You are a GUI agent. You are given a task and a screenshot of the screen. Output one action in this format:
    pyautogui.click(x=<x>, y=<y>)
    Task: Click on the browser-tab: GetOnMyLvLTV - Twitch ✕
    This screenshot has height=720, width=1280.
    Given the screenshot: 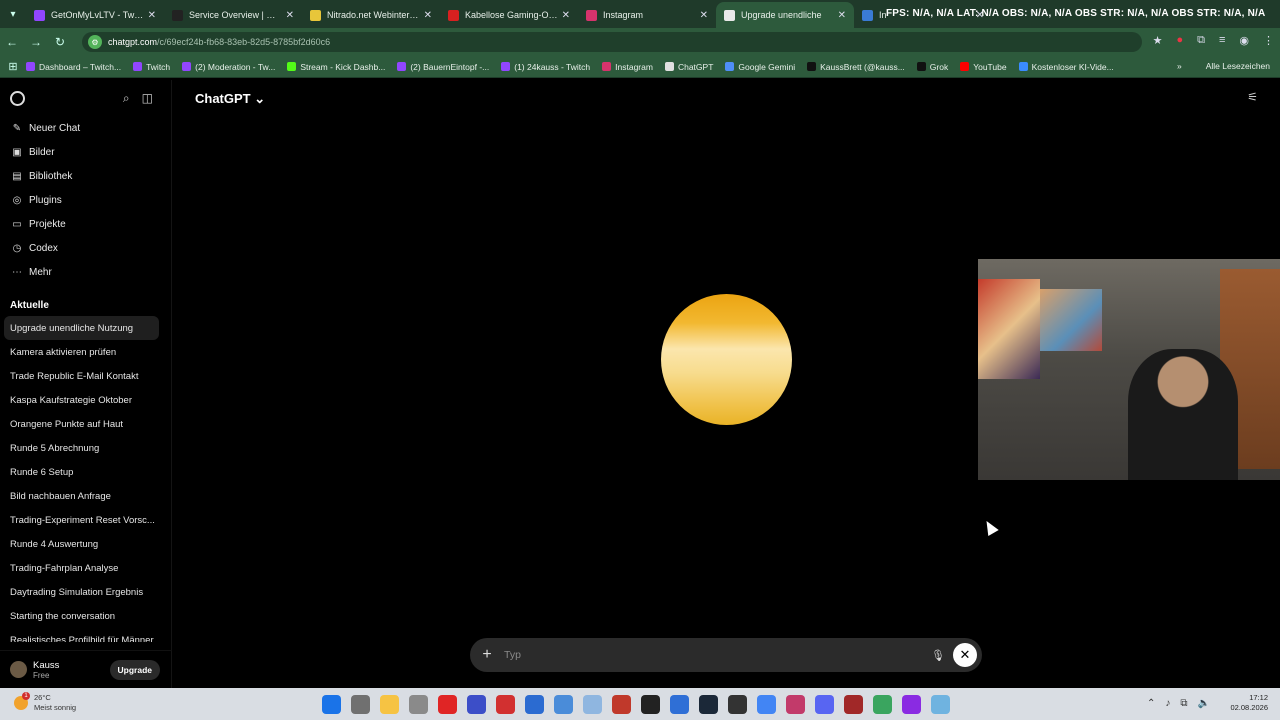 What is the action you would take?
    pyautogui.click(x=95, y=15)
    